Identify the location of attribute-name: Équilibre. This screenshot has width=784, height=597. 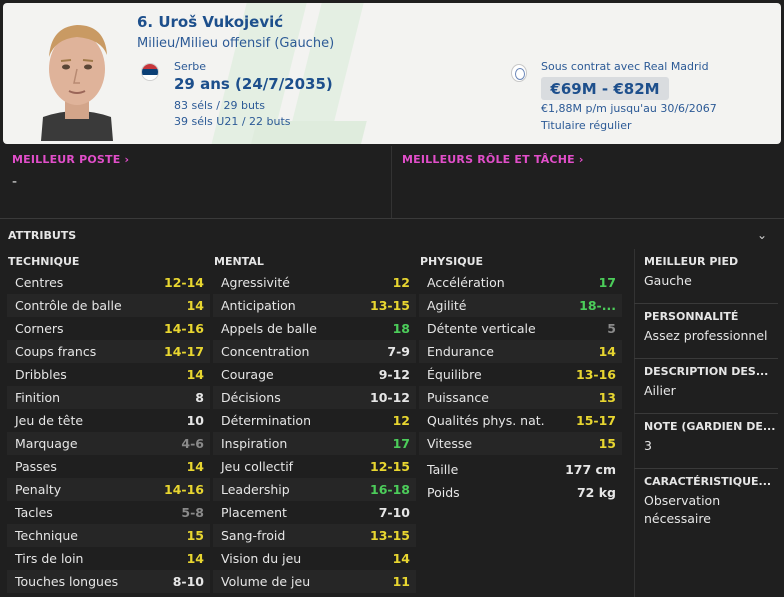
(454, 374).